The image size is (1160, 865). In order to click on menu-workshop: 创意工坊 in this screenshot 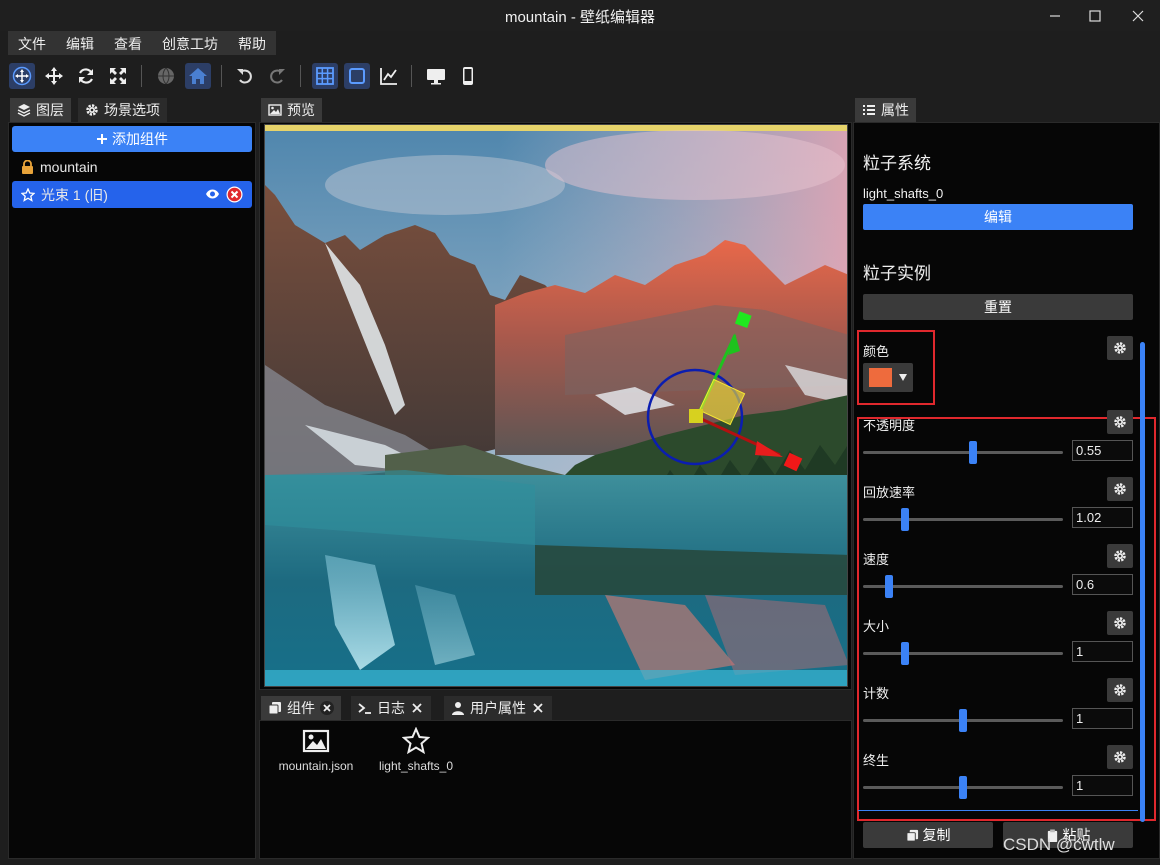, I will do `click(190, 43)`.